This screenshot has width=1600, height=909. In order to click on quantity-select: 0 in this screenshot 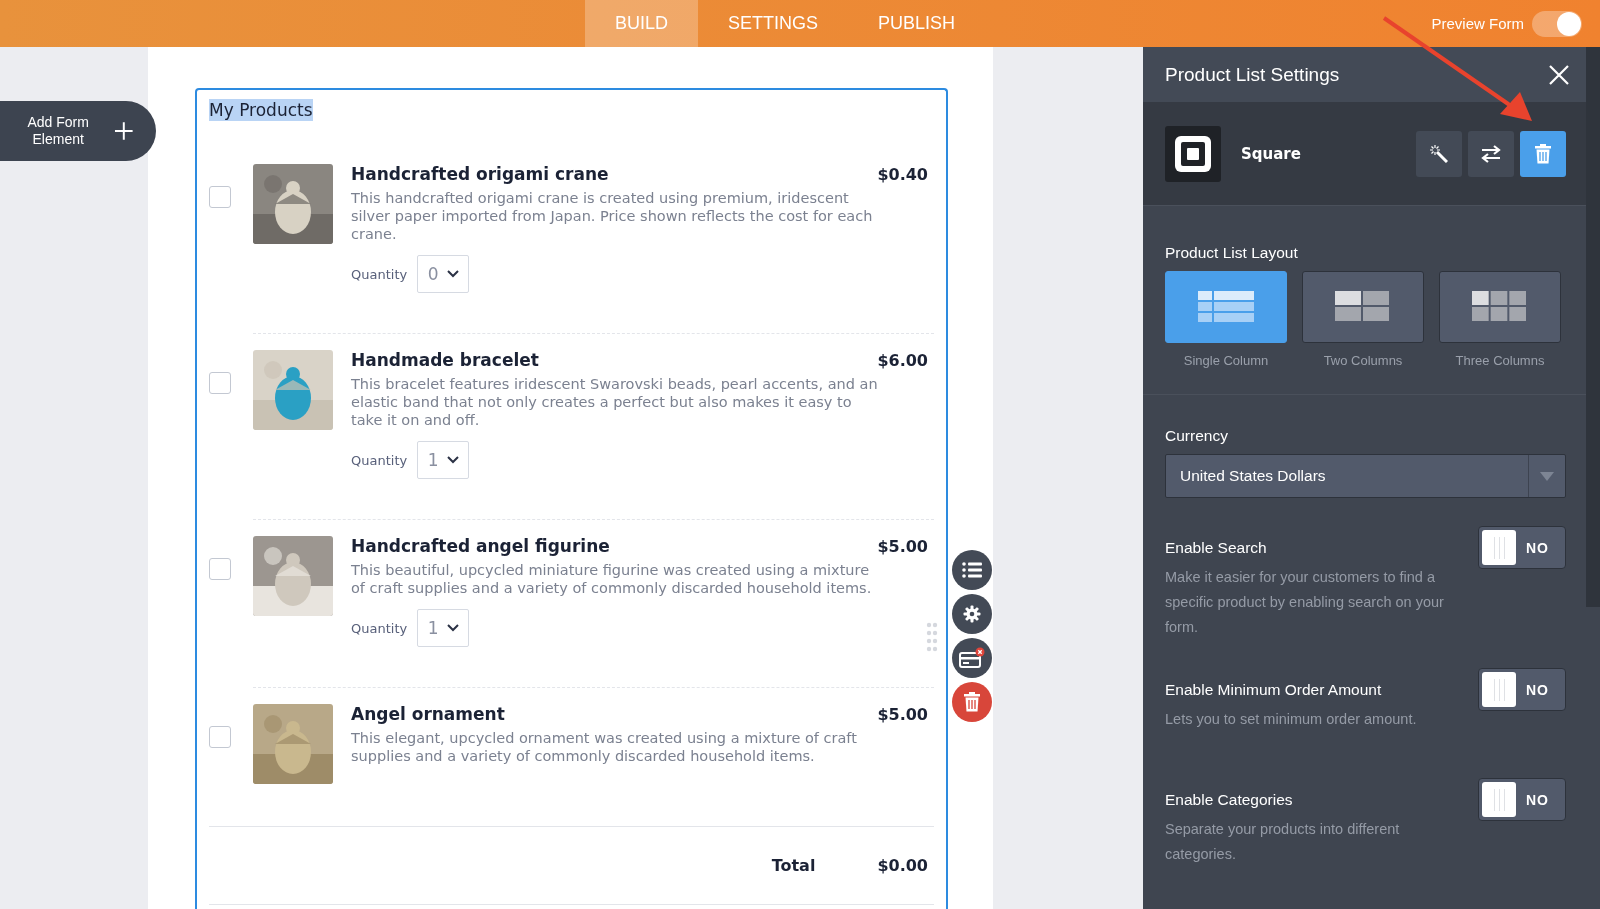, I will do `click(443, 274)`.